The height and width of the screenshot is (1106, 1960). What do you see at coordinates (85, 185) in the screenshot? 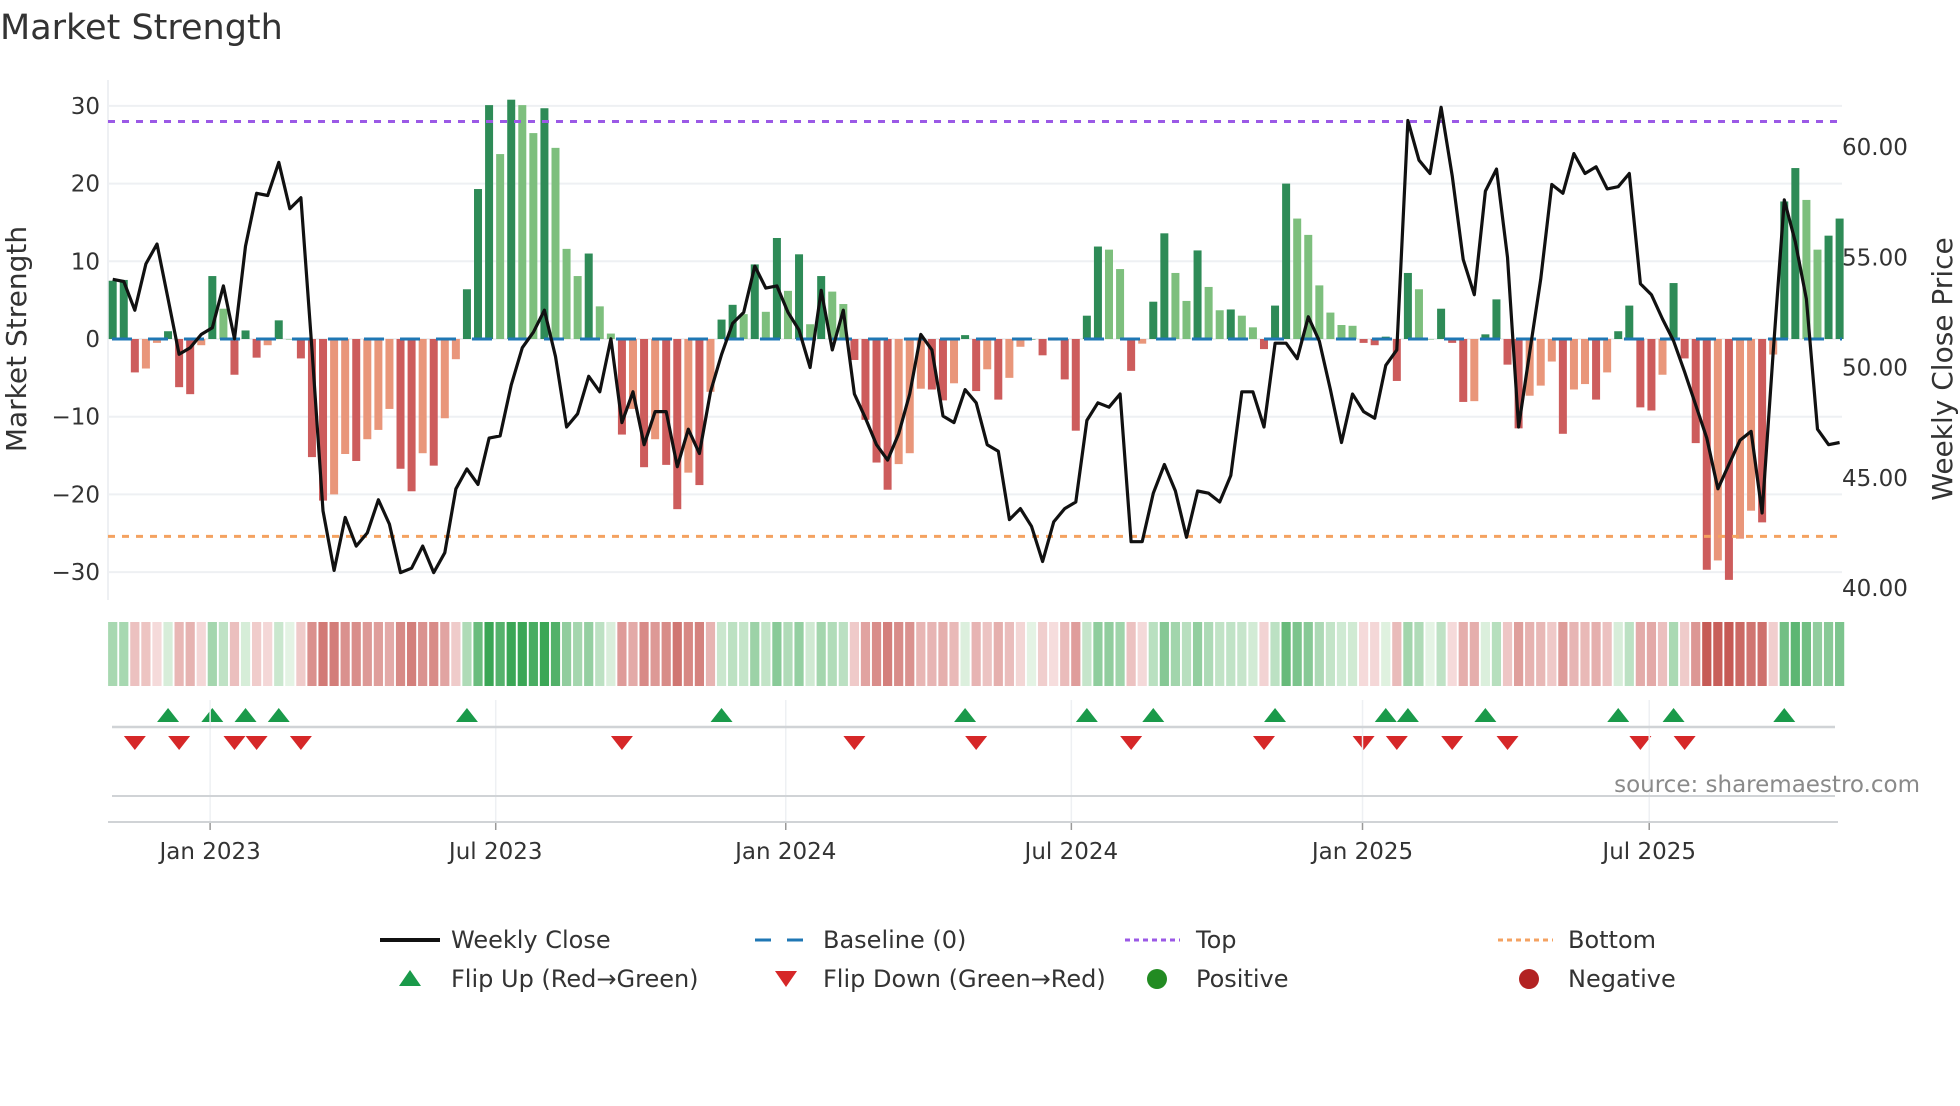
I see `y-tick-label: 20` at bounding box center [85, 185].